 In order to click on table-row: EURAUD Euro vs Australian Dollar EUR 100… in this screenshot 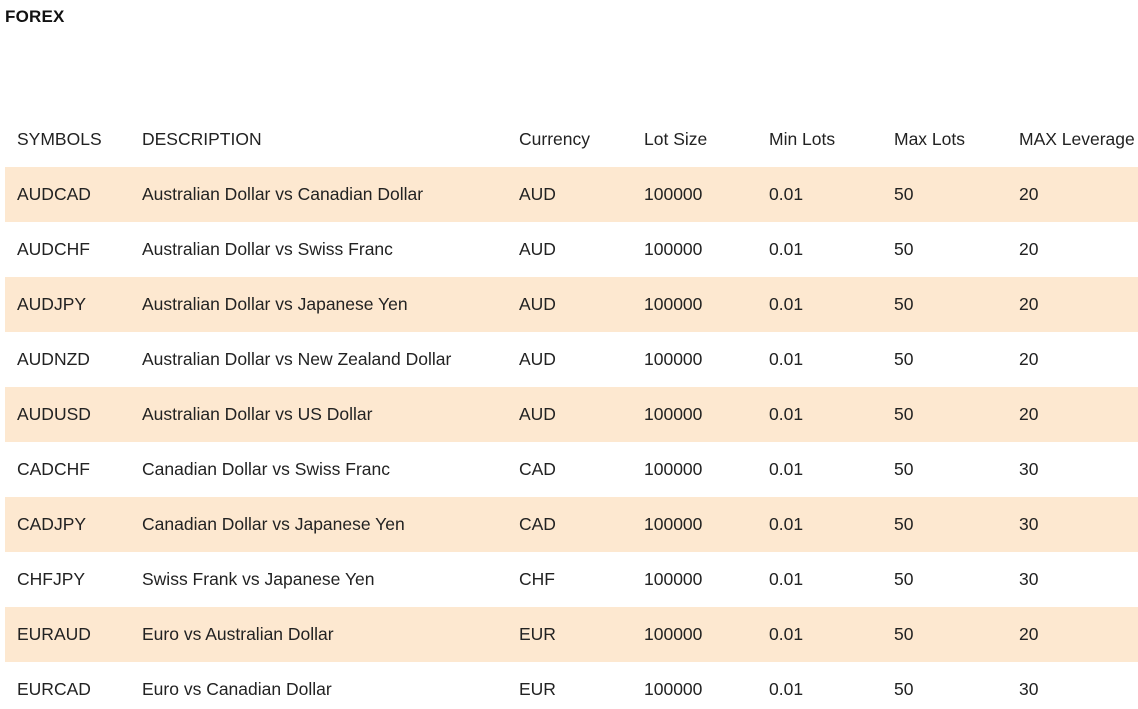, I will do `click(571, 634)`.